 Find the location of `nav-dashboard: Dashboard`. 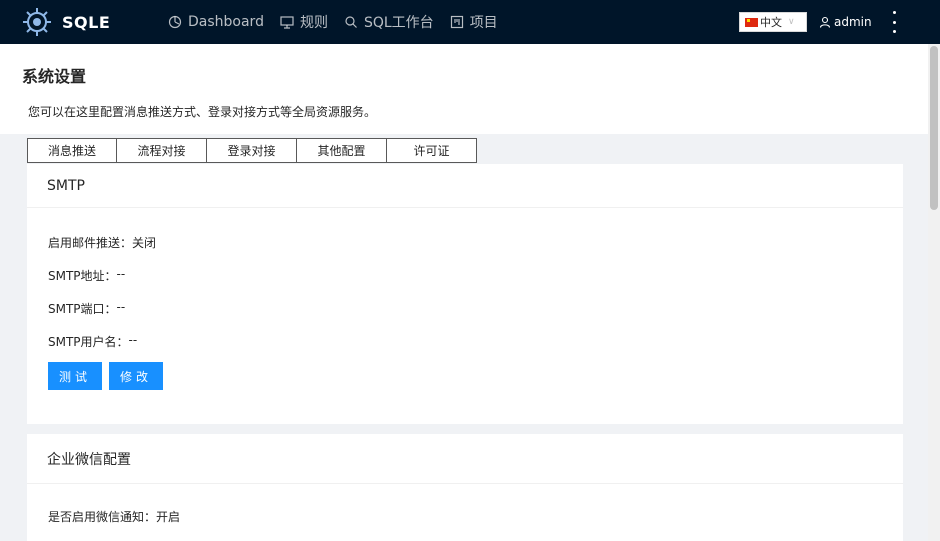

nav-dashboard: Dashboard is located at coordinates (216, 22).